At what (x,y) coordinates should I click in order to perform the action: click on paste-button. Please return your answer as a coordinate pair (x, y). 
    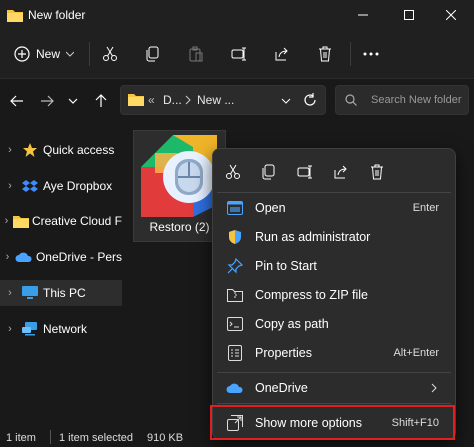
    Looking at the image, I should click on (196, 54).